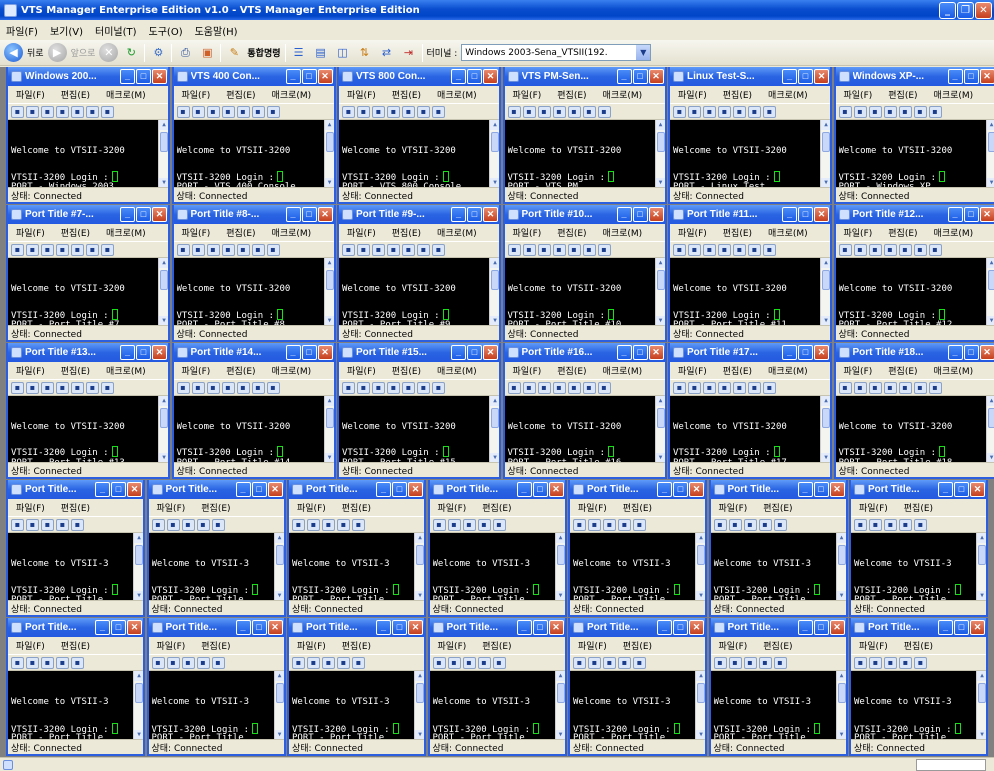 The image size is (994, 771). Describe the element at coordinates (914, 214) in the screenshot. I see `window-title-bar: Port Title #12... _ □ ✕` at that location.